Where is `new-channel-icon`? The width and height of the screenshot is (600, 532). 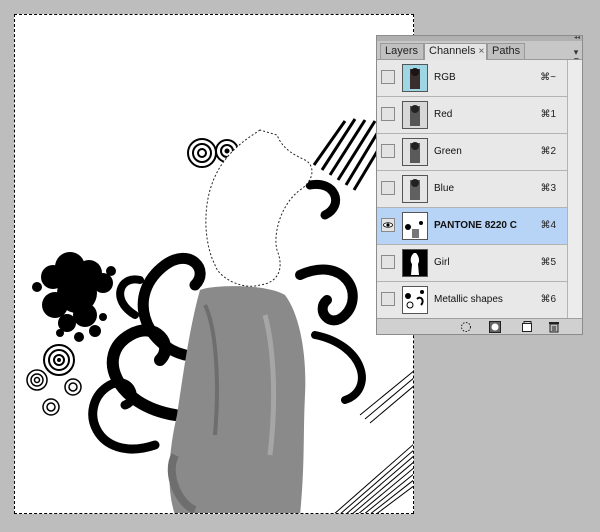
new-channel-icon is located at coordinates (527, 326).